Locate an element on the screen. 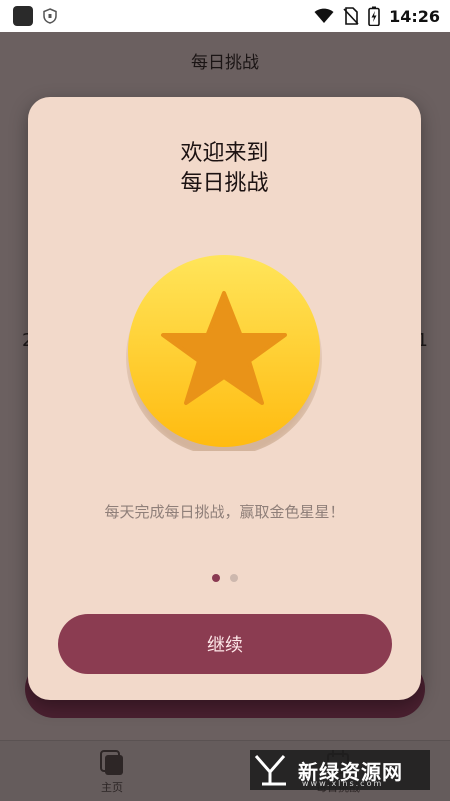  status-bar: 14:26 is located at coordinates (225, 16).